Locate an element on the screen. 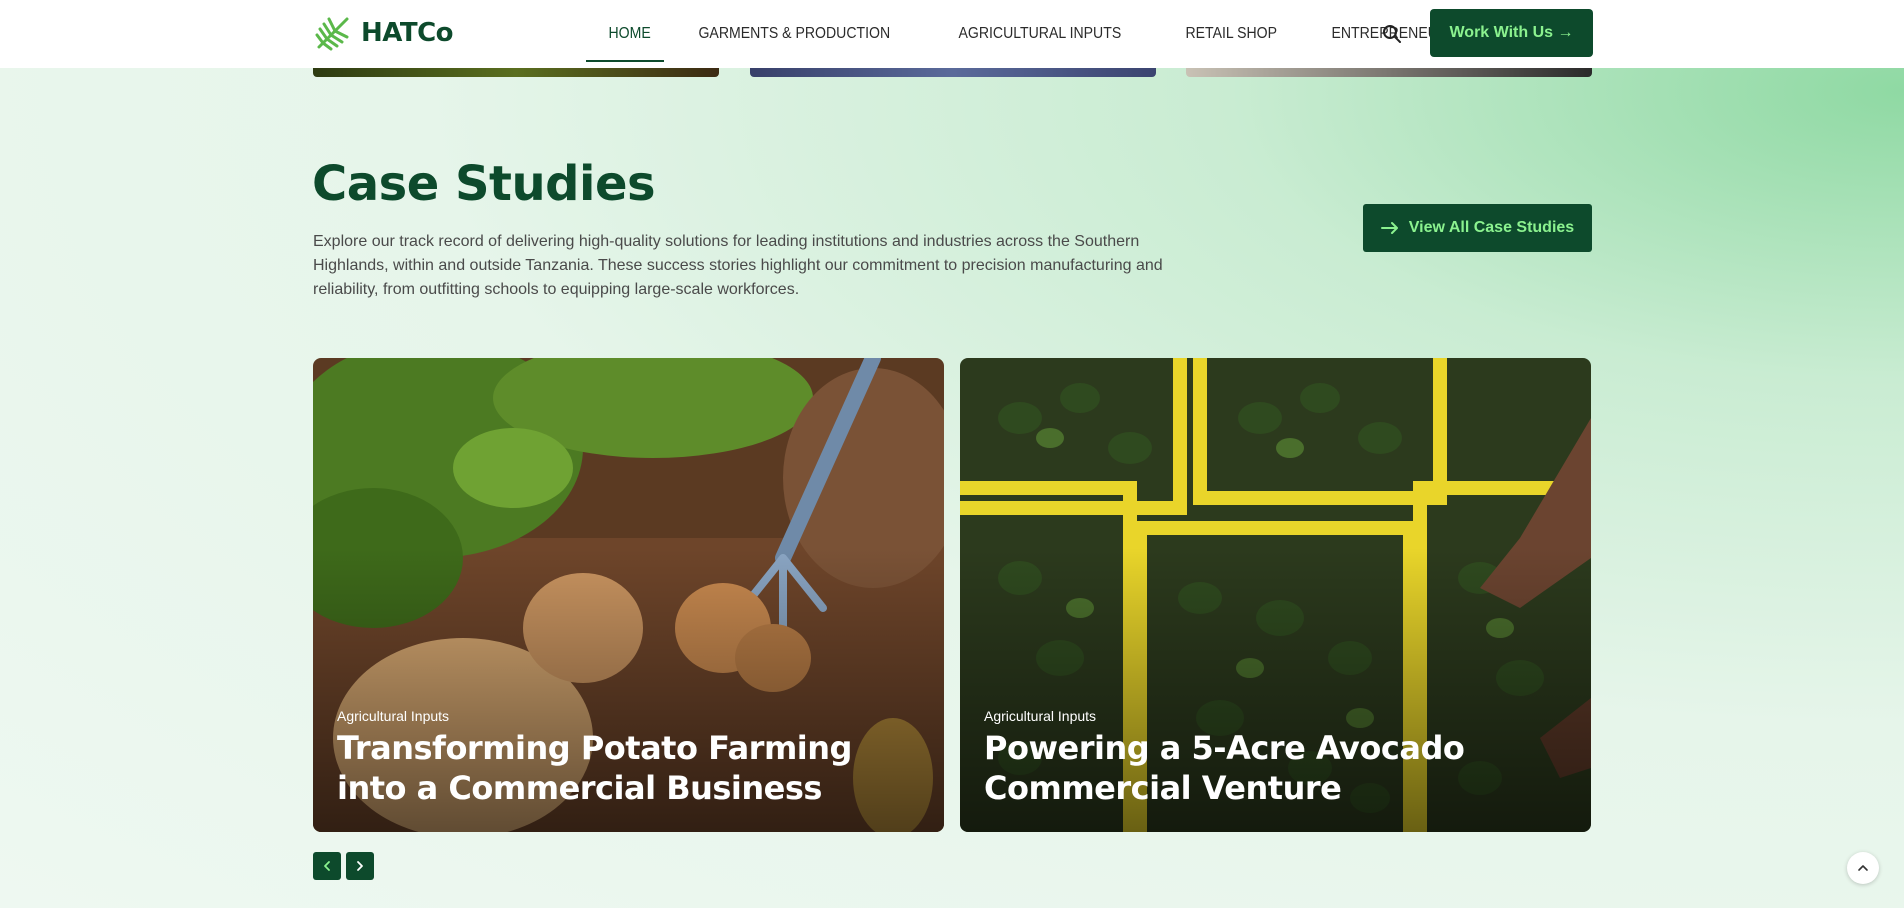  nav-item-home: HOME is located at coordinates (629, 34).